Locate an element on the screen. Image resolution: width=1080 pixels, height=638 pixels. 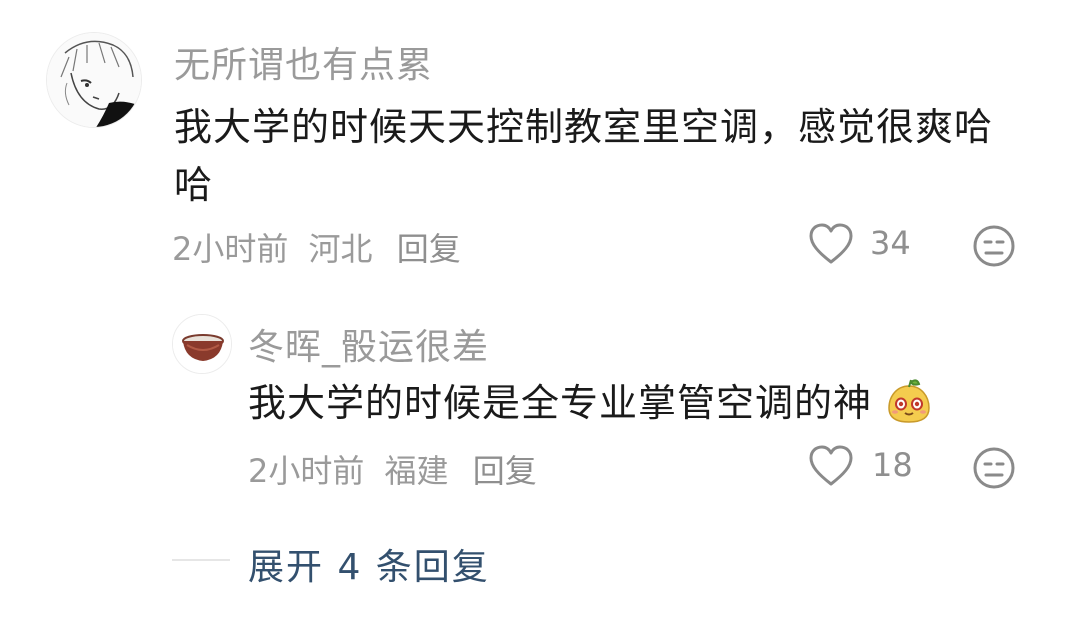
comment-username: 无所谓也有点累 is located at coordinates (303, 62).